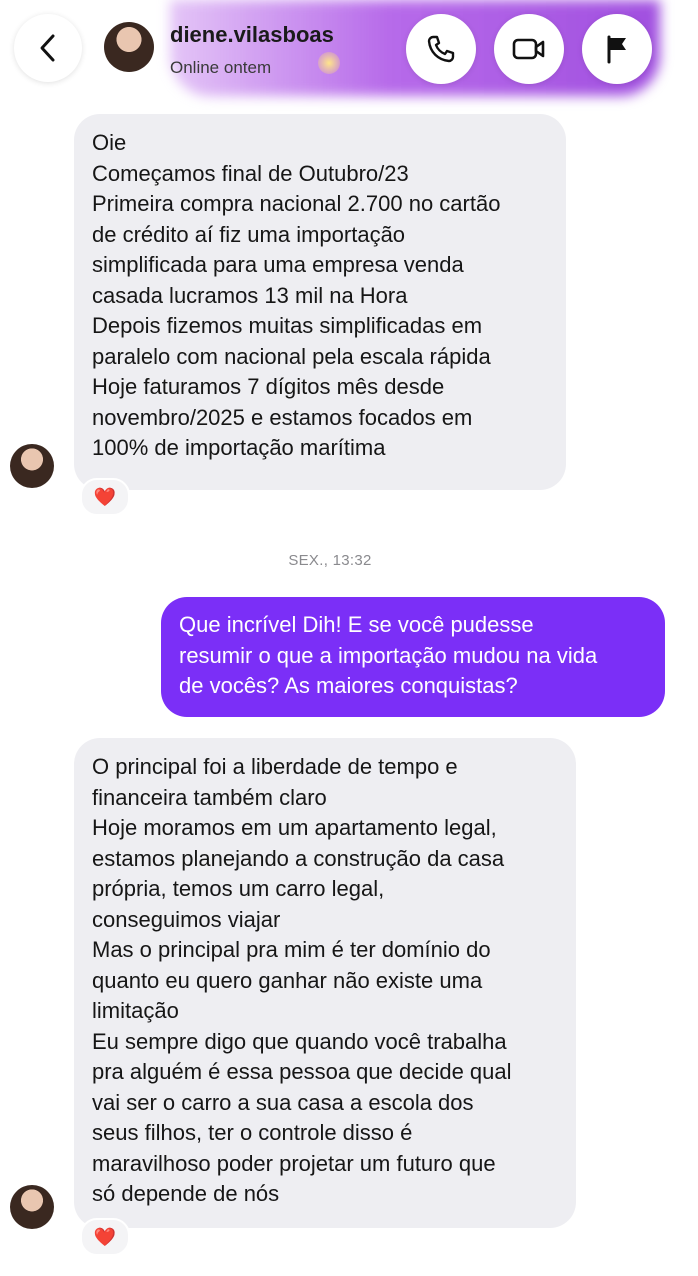 The image size is (698, 1276). What do you see at coordinates (275, 766) in the screenshot?
I see `message-line: O principal foi a liberdade de tempo e` at bounding box center [275, 766].